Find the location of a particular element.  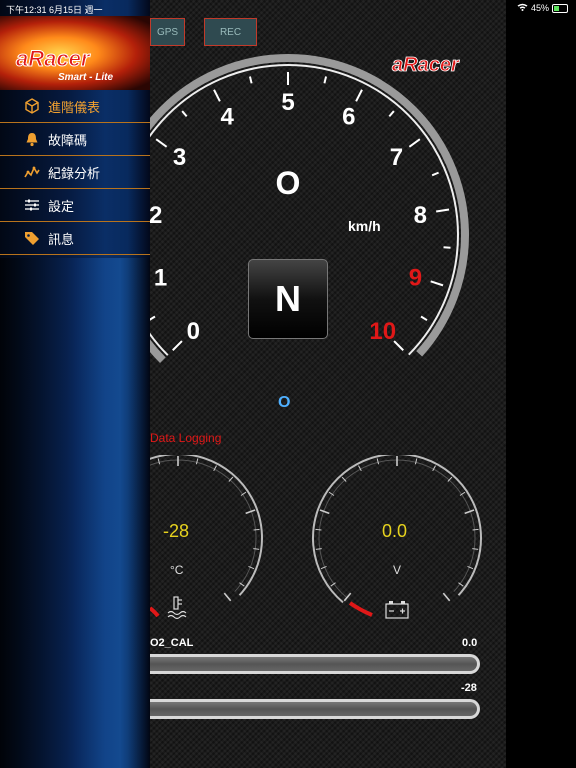

small-gauges is located at coordinates (316, 539).